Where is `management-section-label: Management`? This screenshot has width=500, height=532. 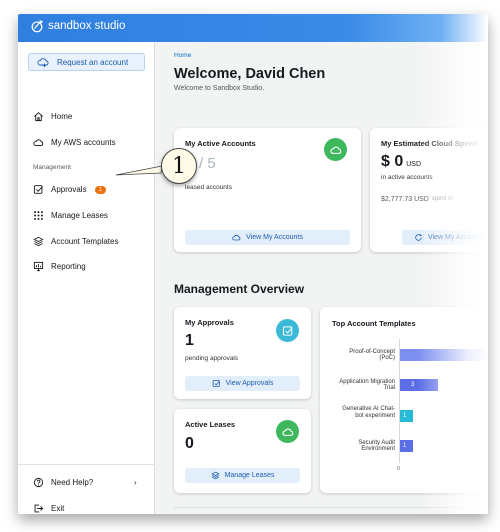 management-section-label: Management is located at coordinates (52, 167).